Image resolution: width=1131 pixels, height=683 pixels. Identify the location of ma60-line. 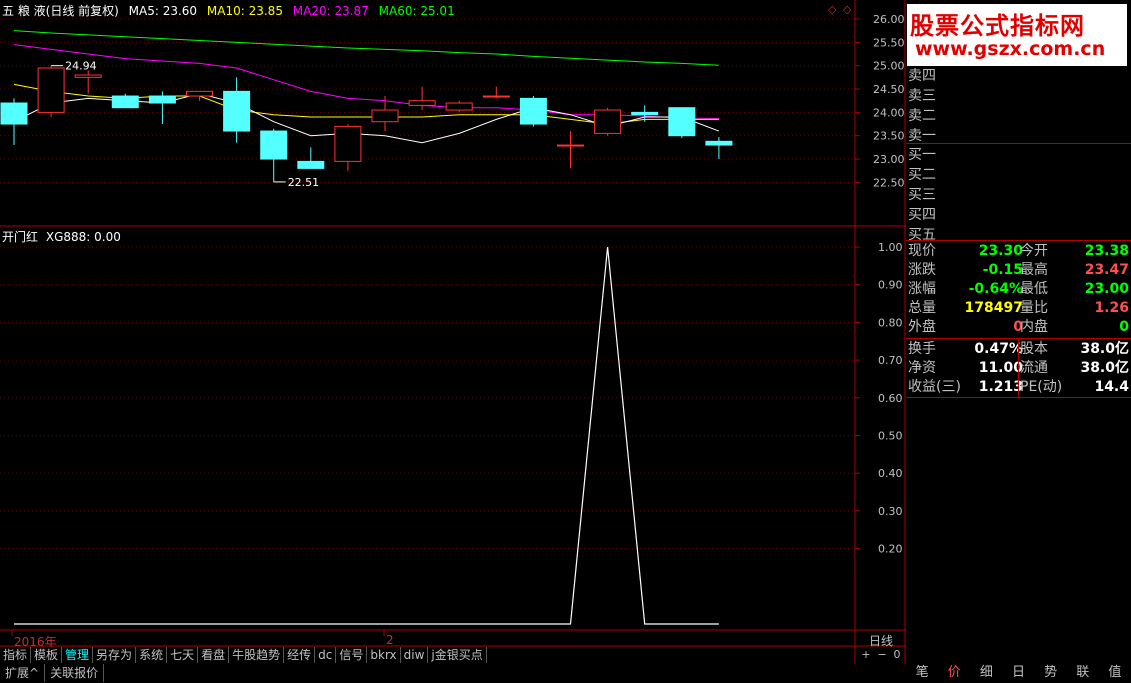
(366, 48).